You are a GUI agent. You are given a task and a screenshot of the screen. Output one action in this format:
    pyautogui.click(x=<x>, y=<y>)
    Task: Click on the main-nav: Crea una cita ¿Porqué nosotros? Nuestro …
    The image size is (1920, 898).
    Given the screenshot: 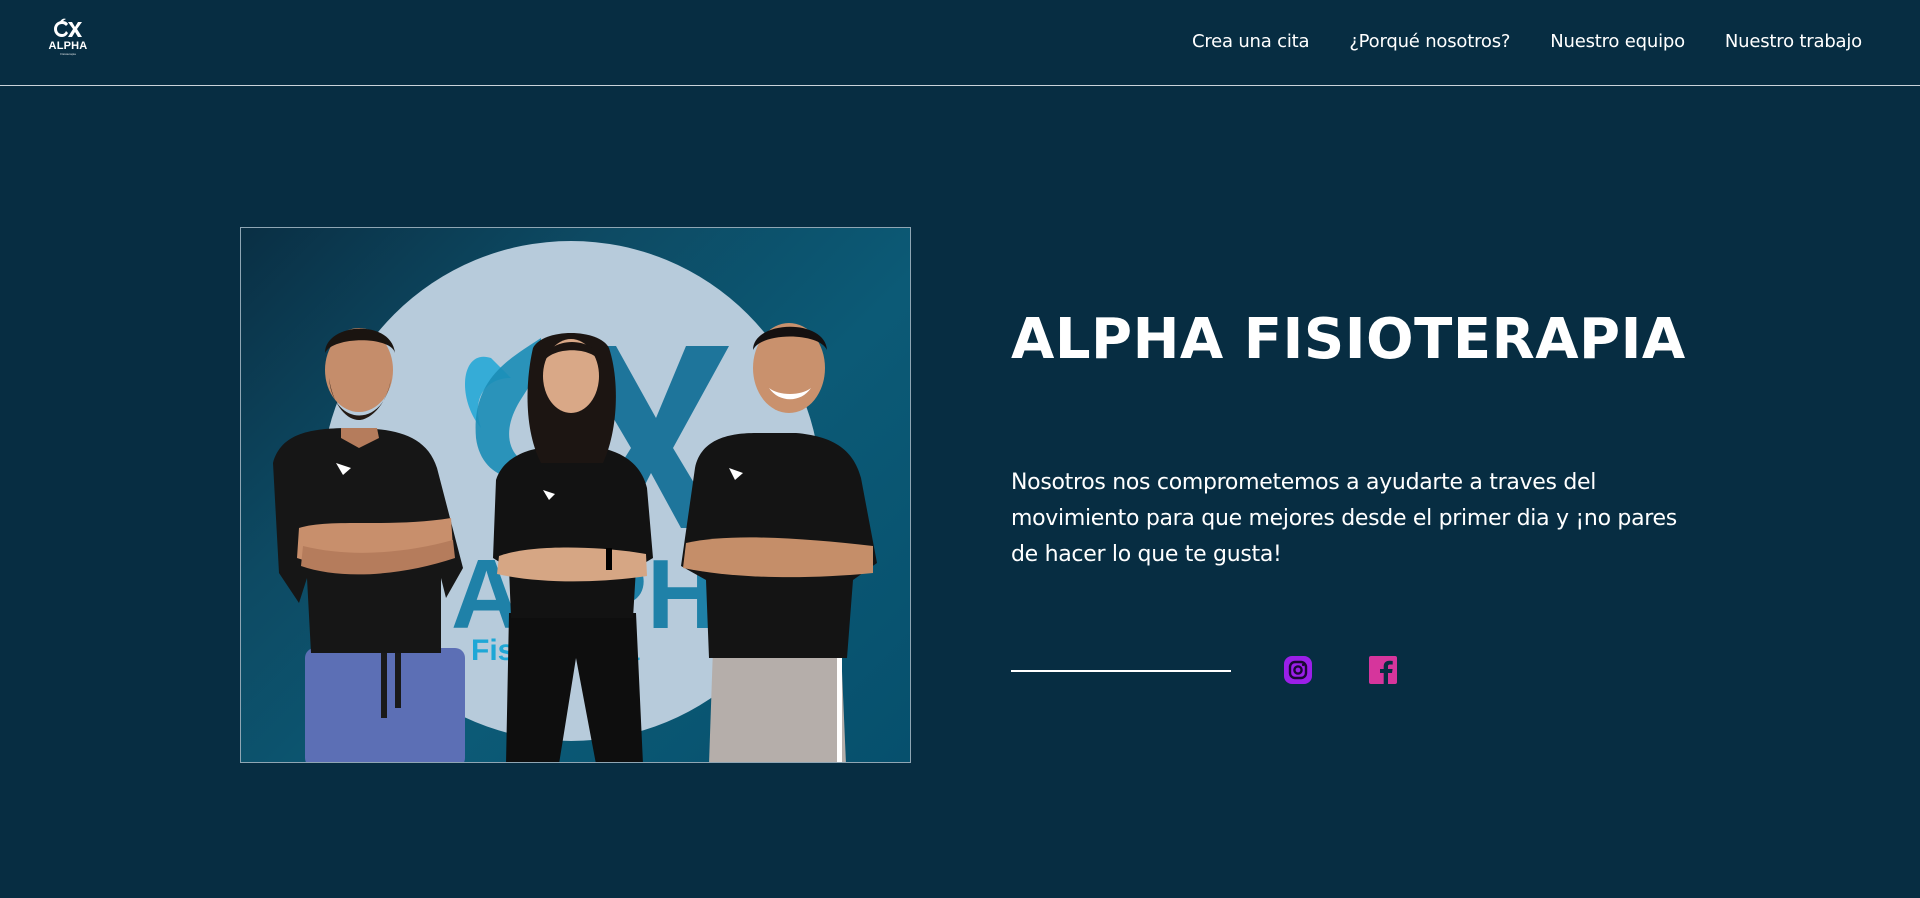 What is the action you would take?
    pyautogui.click(x=1527, y=42)
    